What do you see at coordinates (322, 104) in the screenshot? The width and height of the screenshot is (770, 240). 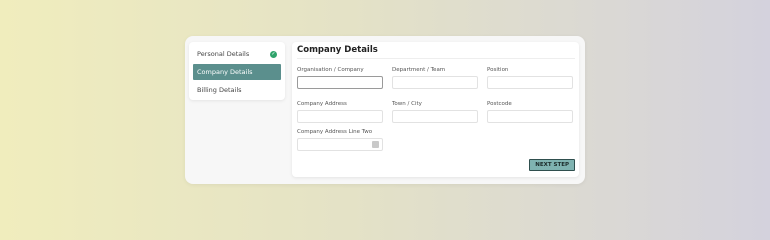 I see `address-label: Company Address` at bounding box center [322, 104].